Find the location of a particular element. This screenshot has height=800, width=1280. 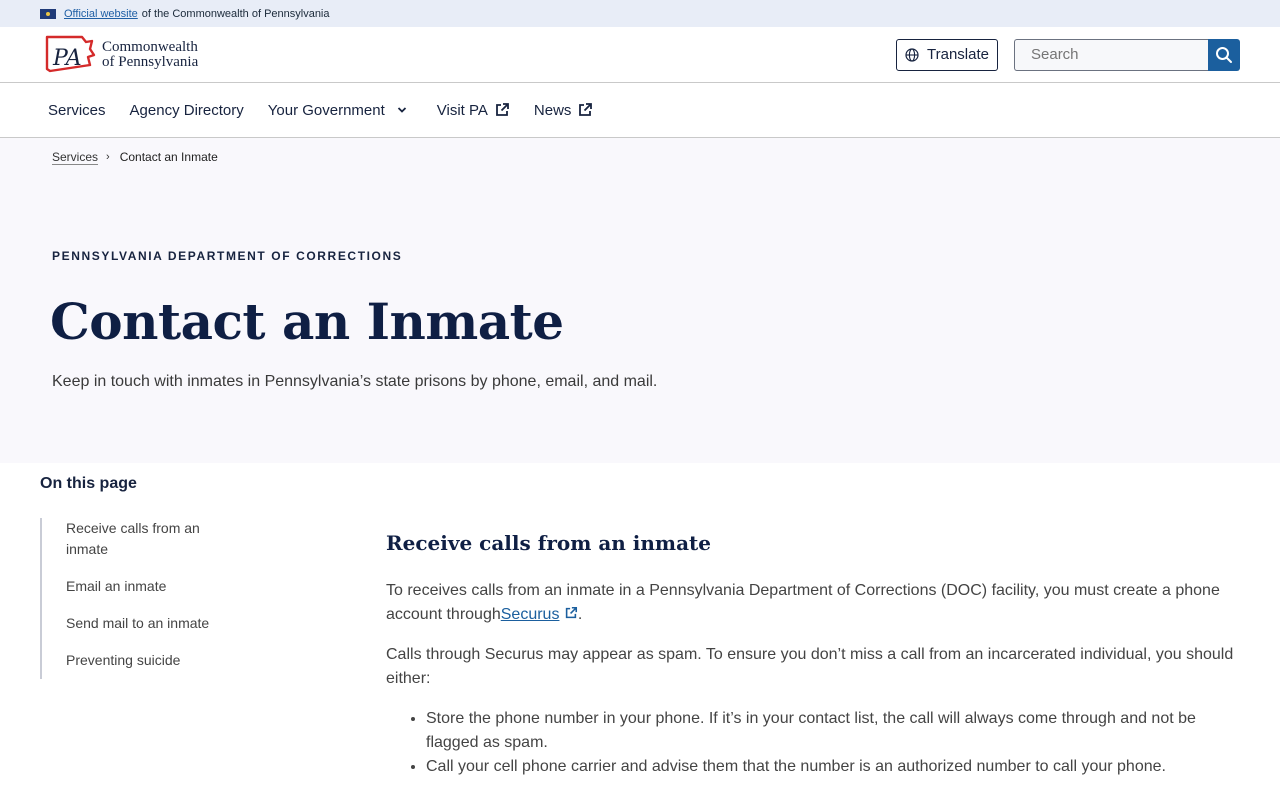

nav-item-visit-pa: Visit PA is located at coordinates (473, 110).